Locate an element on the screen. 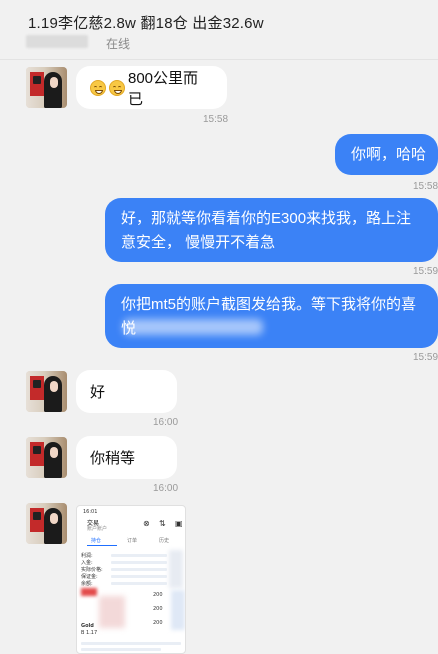 The image size is (438, 654). message-bubble-left: 800公里而已 is located at coordinates (151, 87).